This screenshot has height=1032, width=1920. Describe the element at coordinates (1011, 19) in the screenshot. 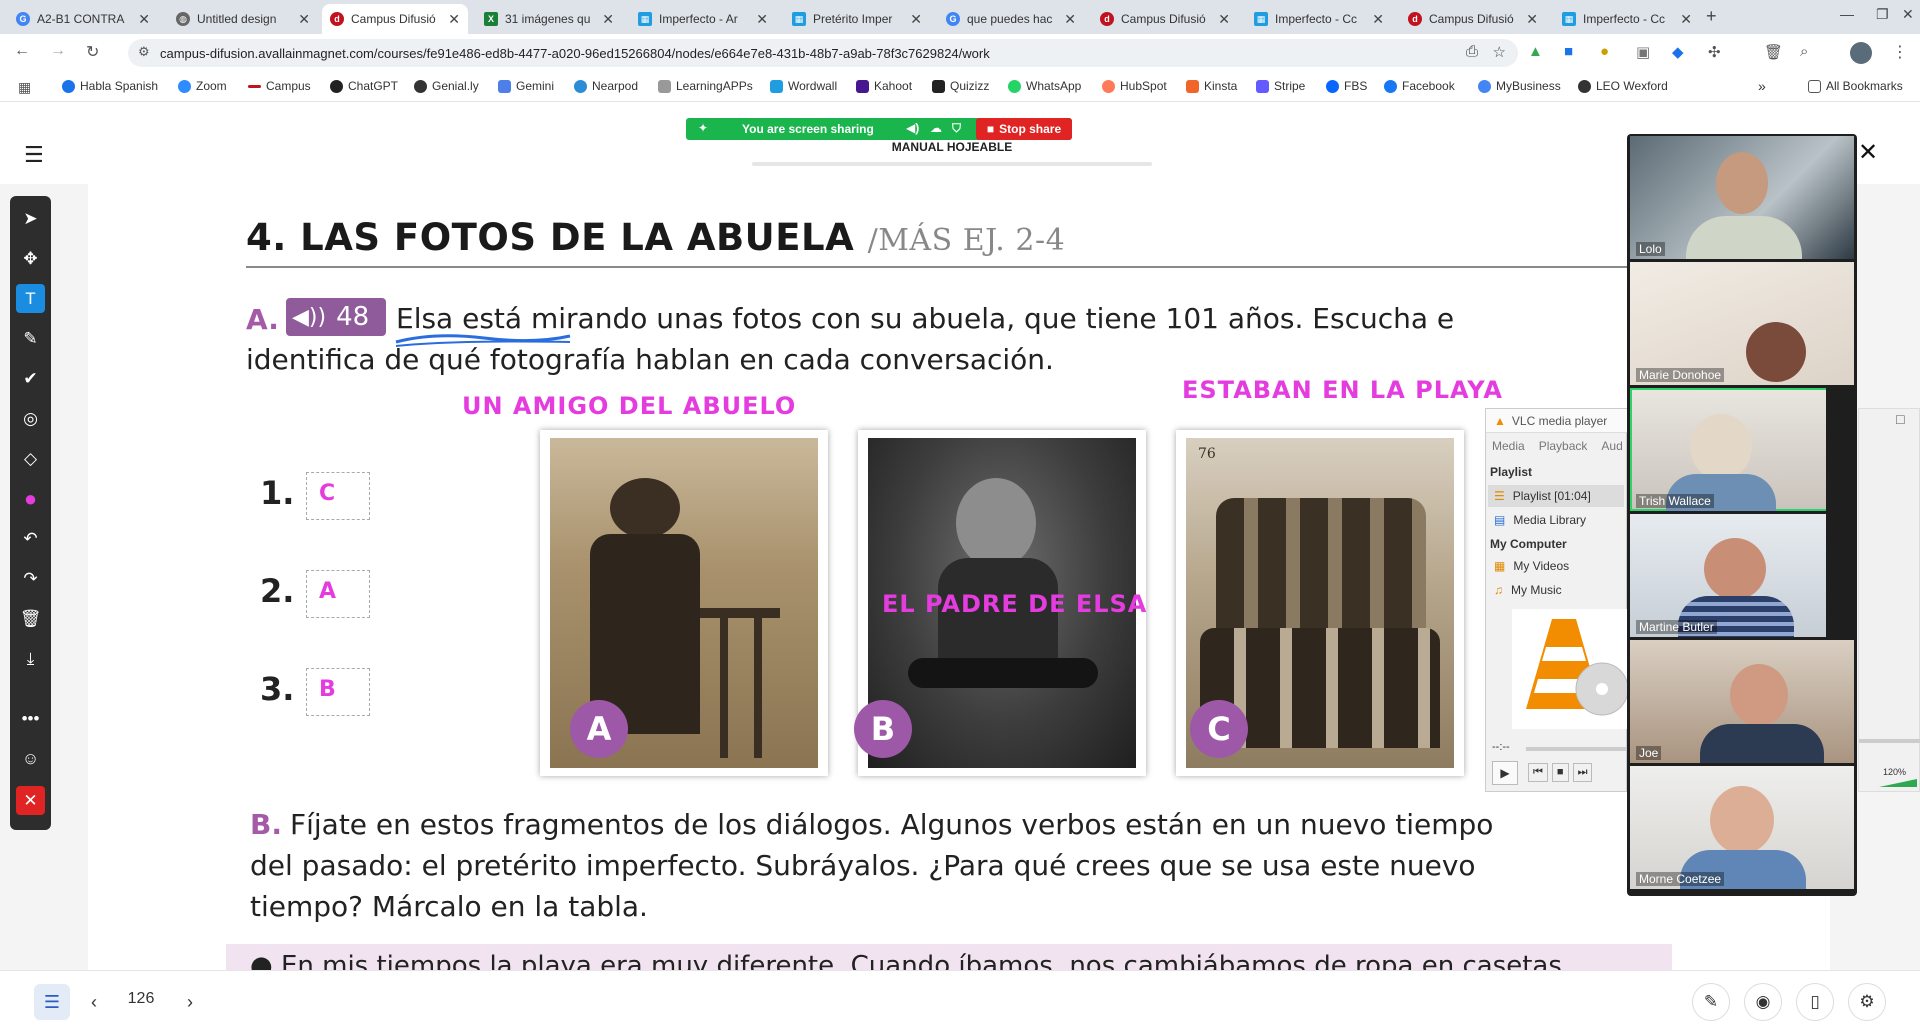

I see `tab-6: G que puedes hac ✕` at that location.